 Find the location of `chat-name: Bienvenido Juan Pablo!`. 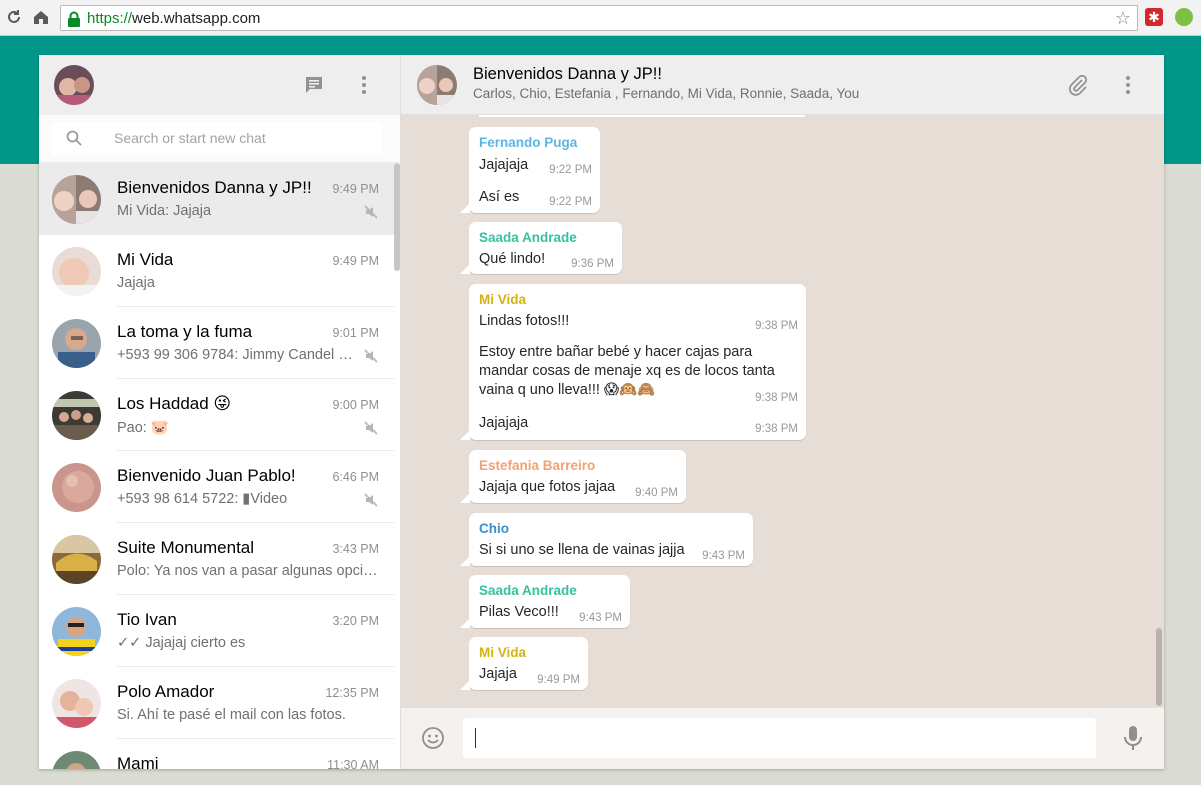

chat-name: Bienvenido Juan Pablo! is located at coordinates (206, 475).